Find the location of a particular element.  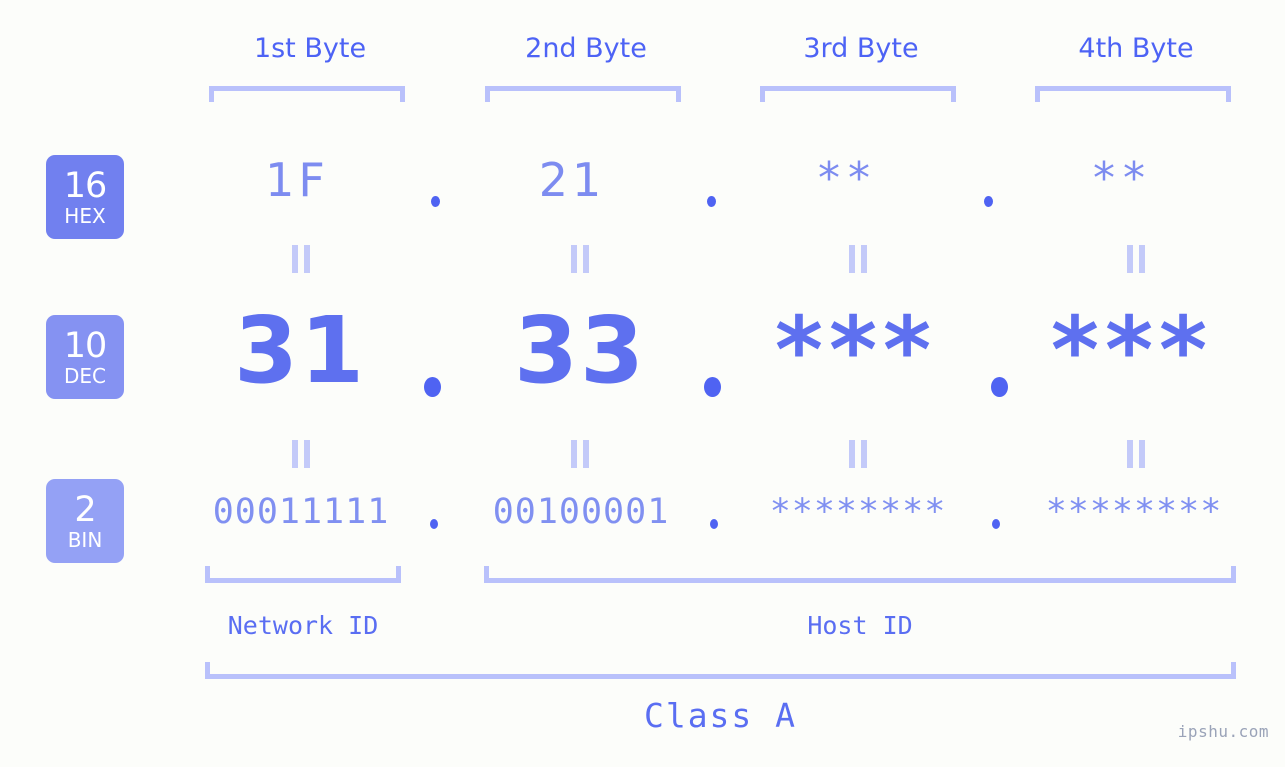

host-id-bracket is located at coordinates (860, 574).